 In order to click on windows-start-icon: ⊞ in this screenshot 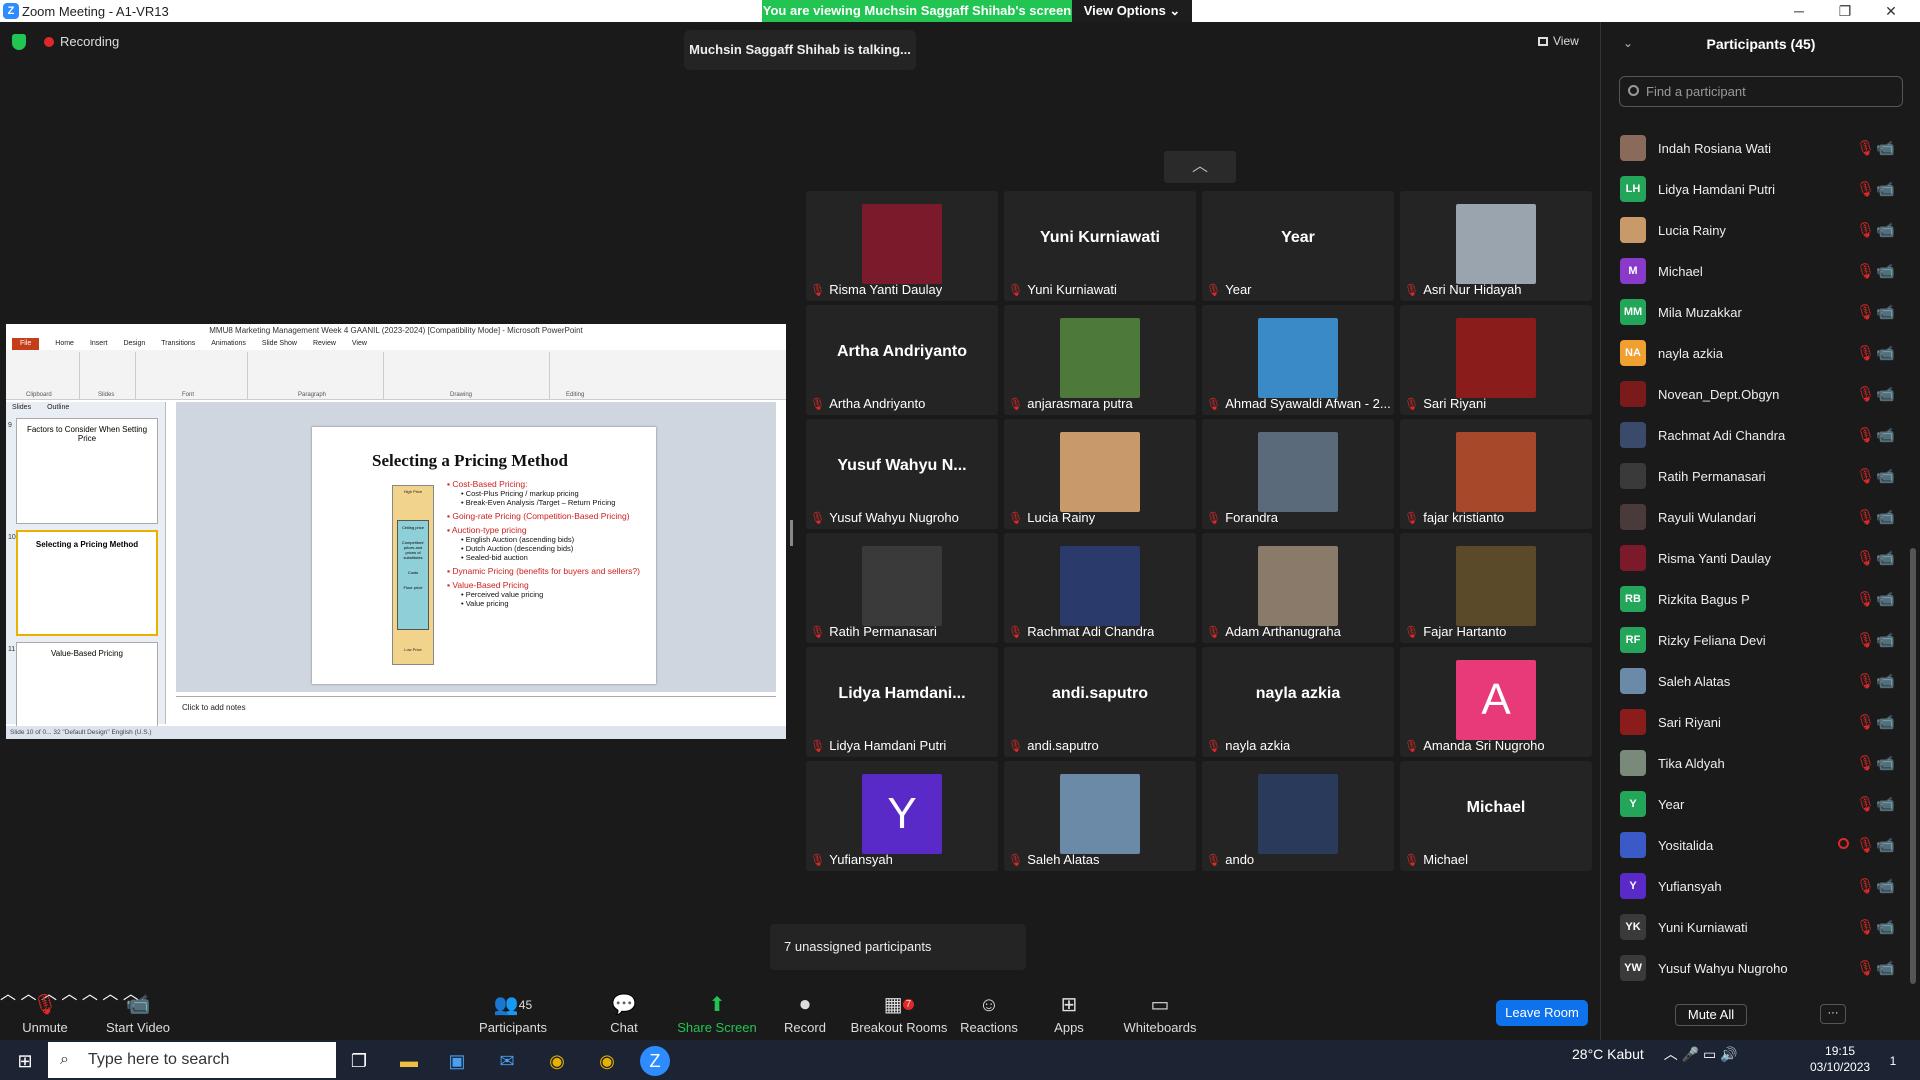, I will do `click(25, 1061)`.